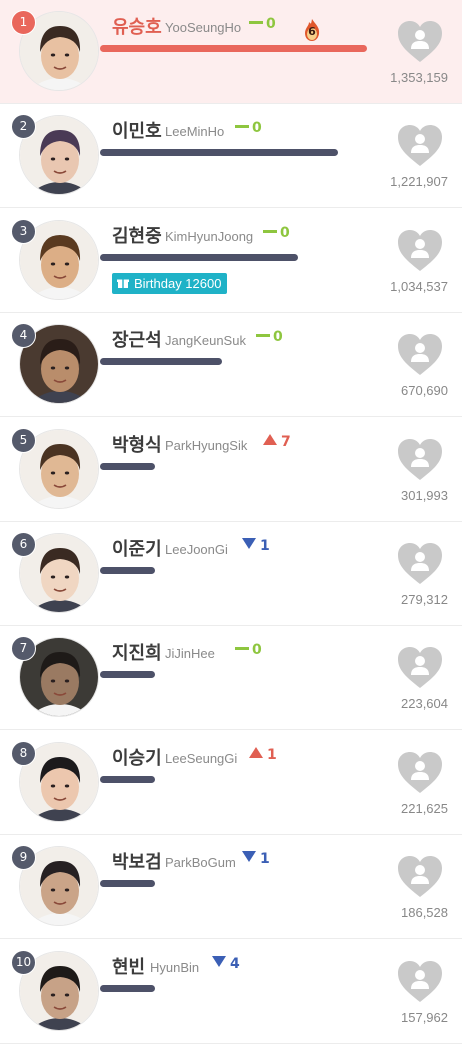  I want to click on gift-icon, so click(123, 283).